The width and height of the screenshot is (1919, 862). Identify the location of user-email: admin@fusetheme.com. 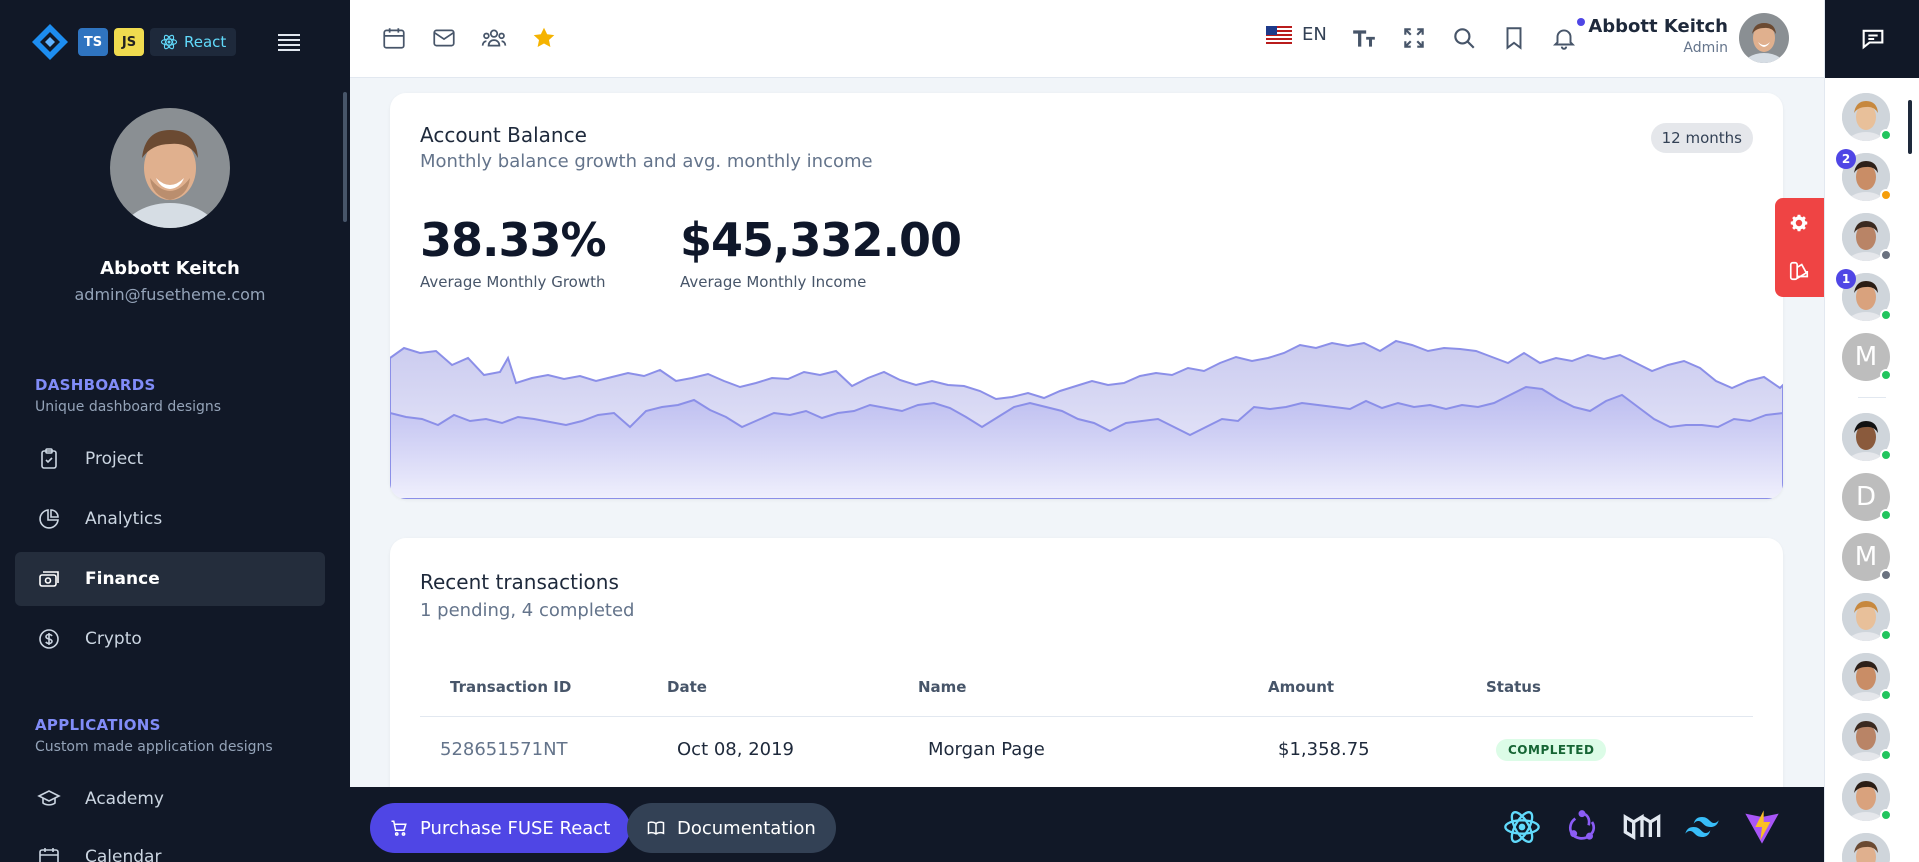
(170, 294).